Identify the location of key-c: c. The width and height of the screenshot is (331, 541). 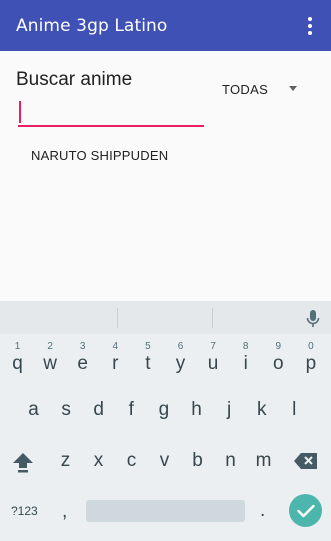
(131, 472).